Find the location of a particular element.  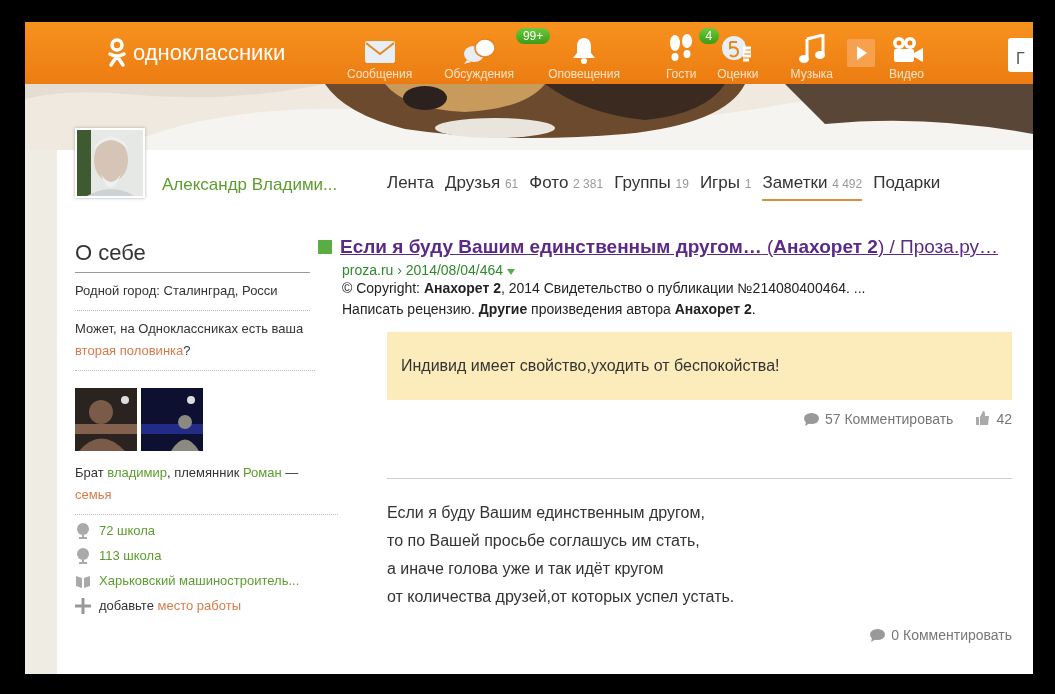

profile-tab: Друзья 61 is located at coordinates (482, 185).